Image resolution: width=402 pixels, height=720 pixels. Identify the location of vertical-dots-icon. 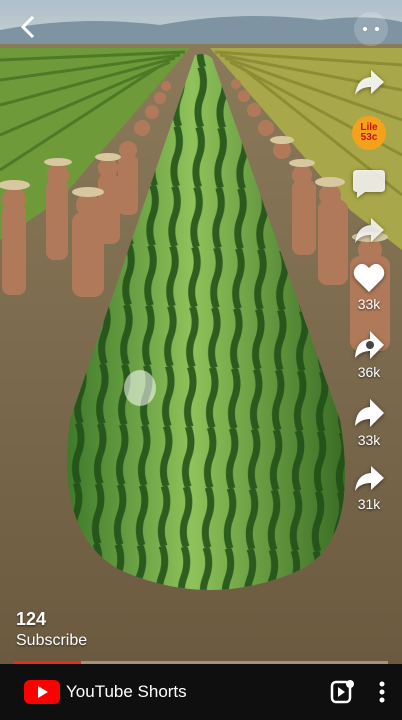
(382, 692).